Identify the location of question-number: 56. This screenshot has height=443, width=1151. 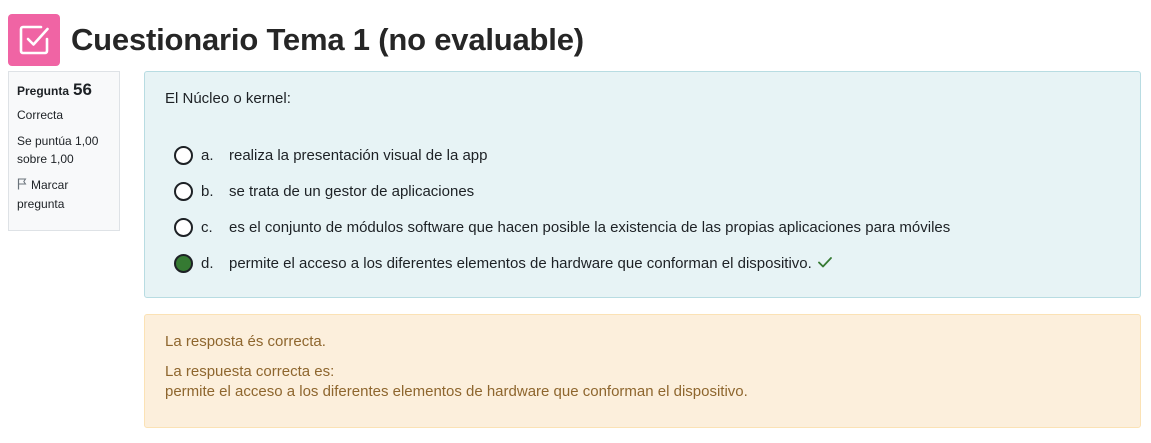
(82, 89).